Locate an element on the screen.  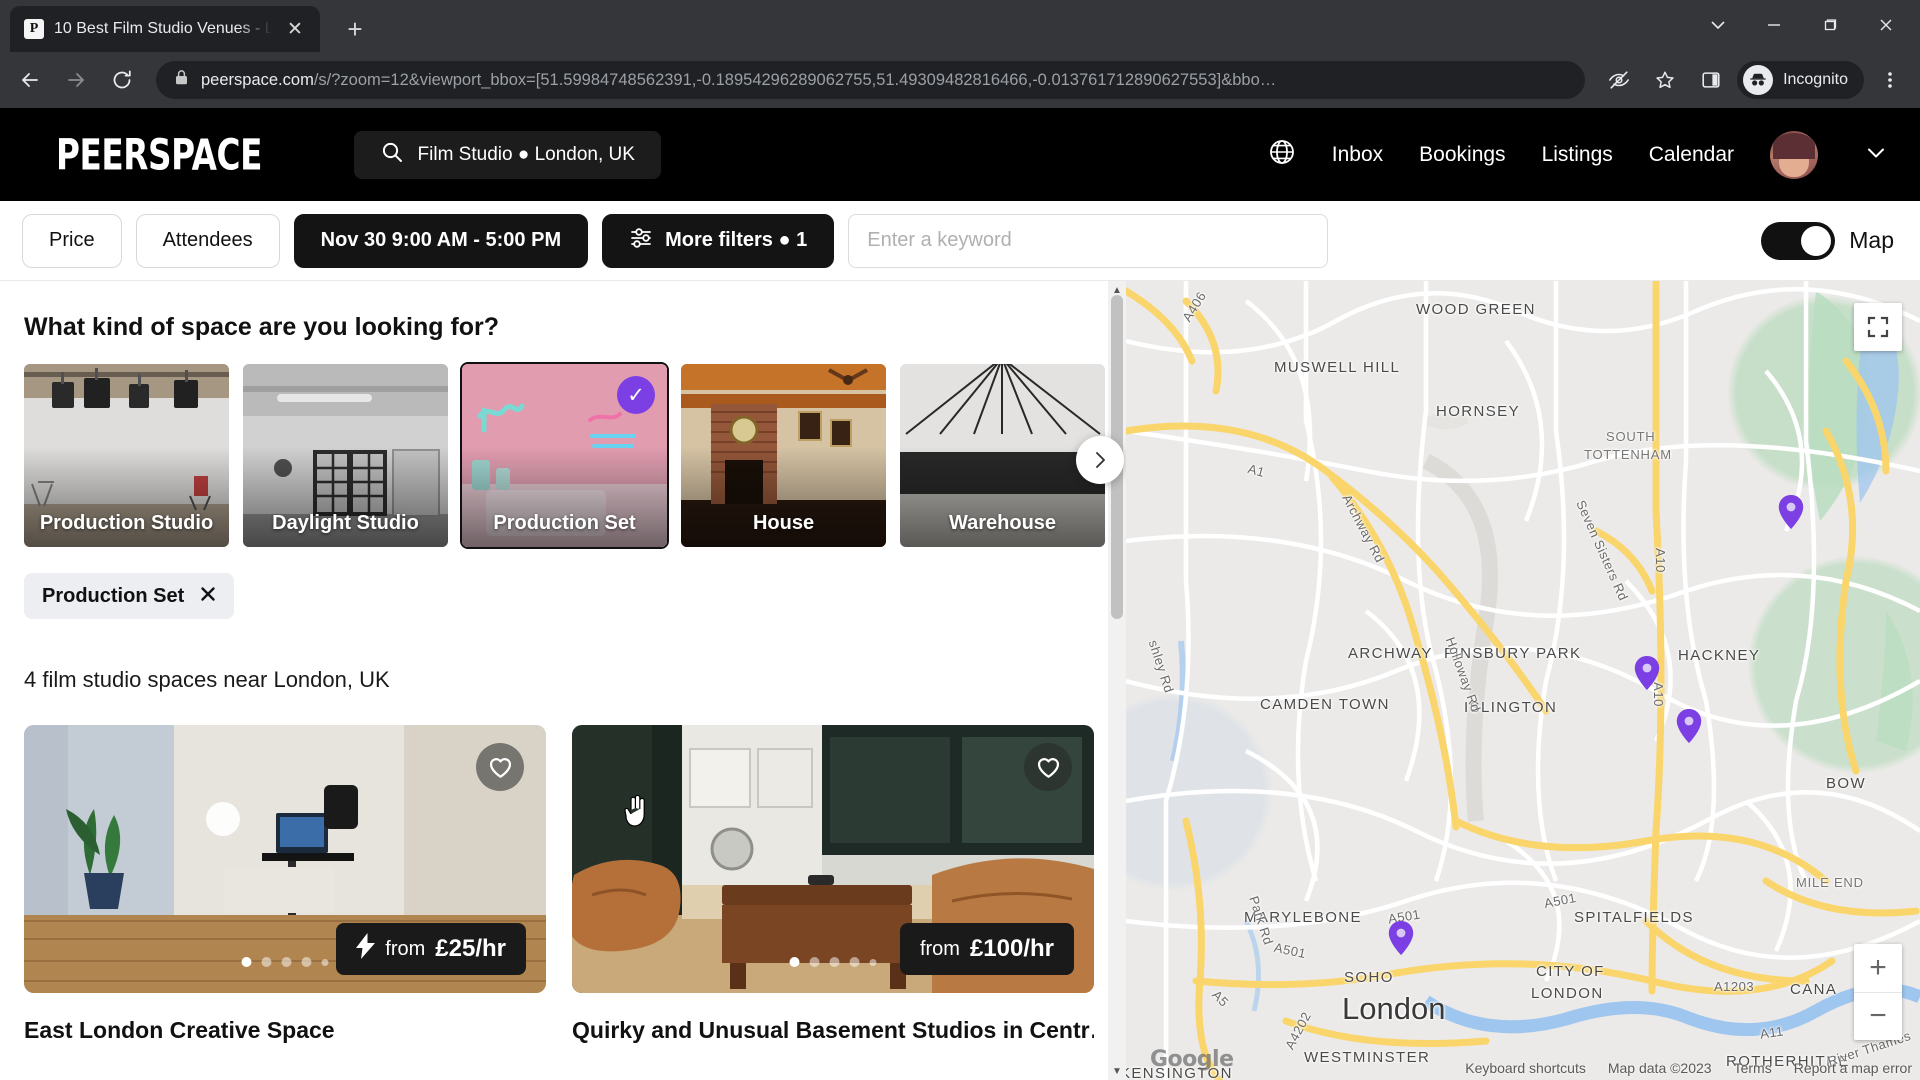
category-card-daylight-studio: Daylight Studio is located at coordinates (345, 455).